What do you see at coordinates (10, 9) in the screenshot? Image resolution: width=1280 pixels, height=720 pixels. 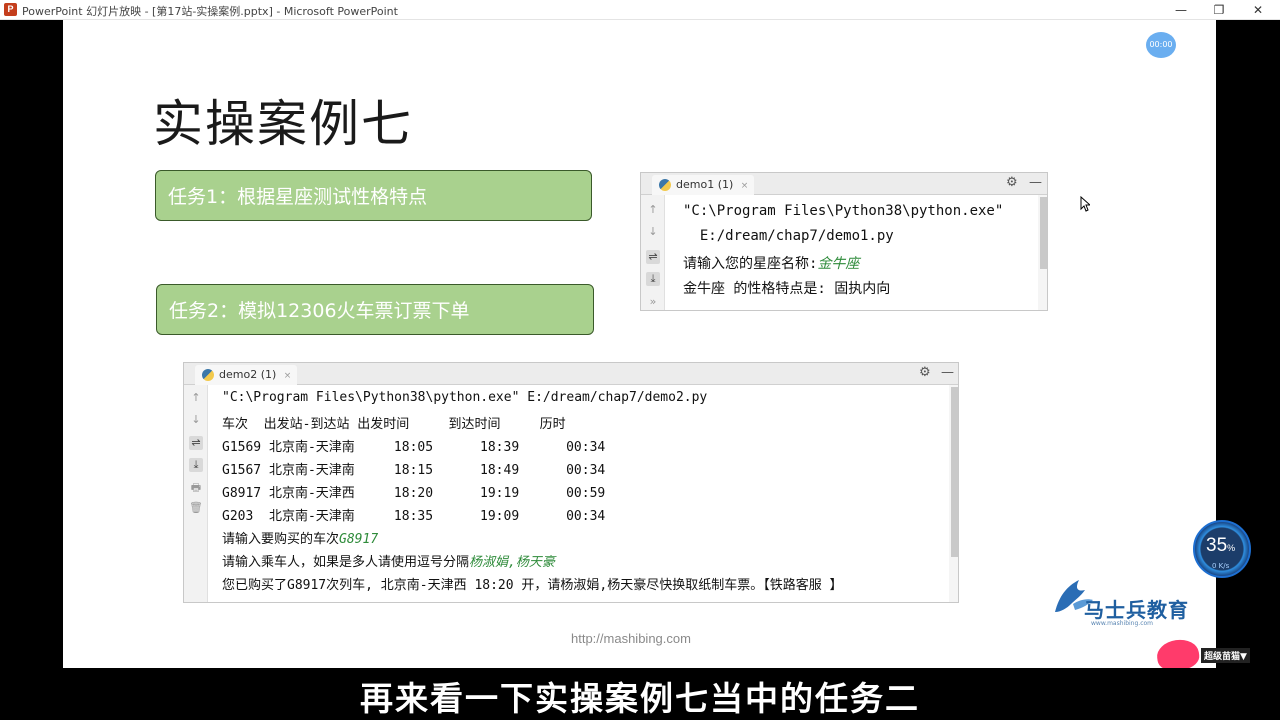 I see `powerpoint-icon: P` at bounding box center [10, 9].